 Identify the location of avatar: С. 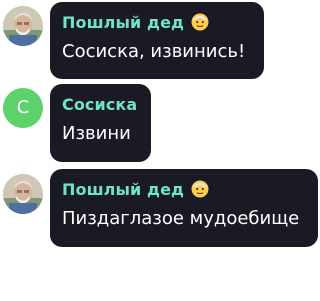
(23, 108).